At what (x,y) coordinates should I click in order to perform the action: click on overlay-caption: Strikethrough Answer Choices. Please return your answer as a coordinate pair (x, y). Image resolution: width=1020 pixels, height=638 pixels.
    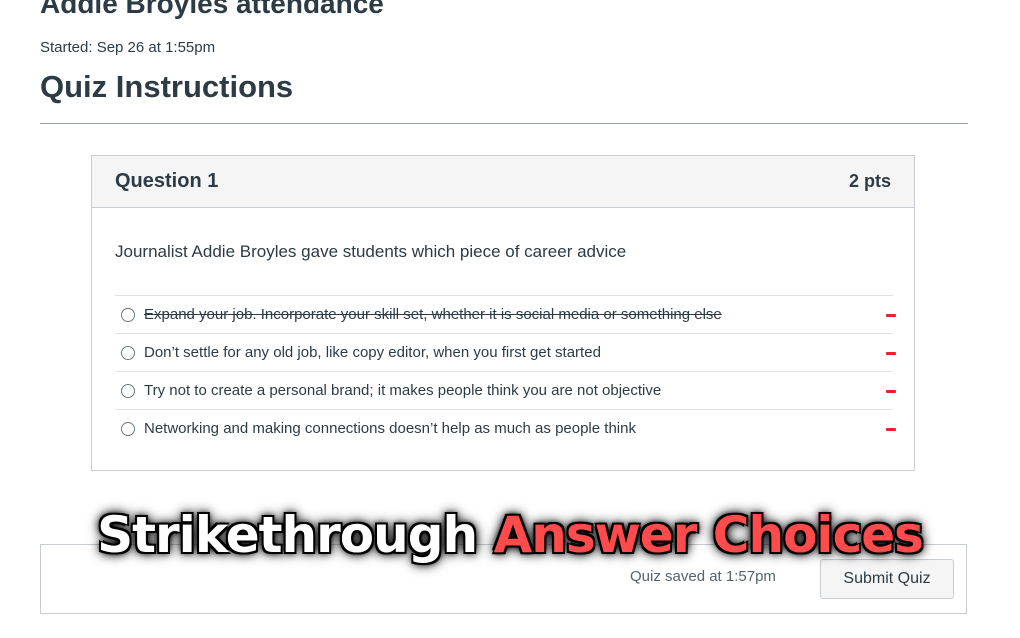
    Looking at the image, I should click on (510, 535).